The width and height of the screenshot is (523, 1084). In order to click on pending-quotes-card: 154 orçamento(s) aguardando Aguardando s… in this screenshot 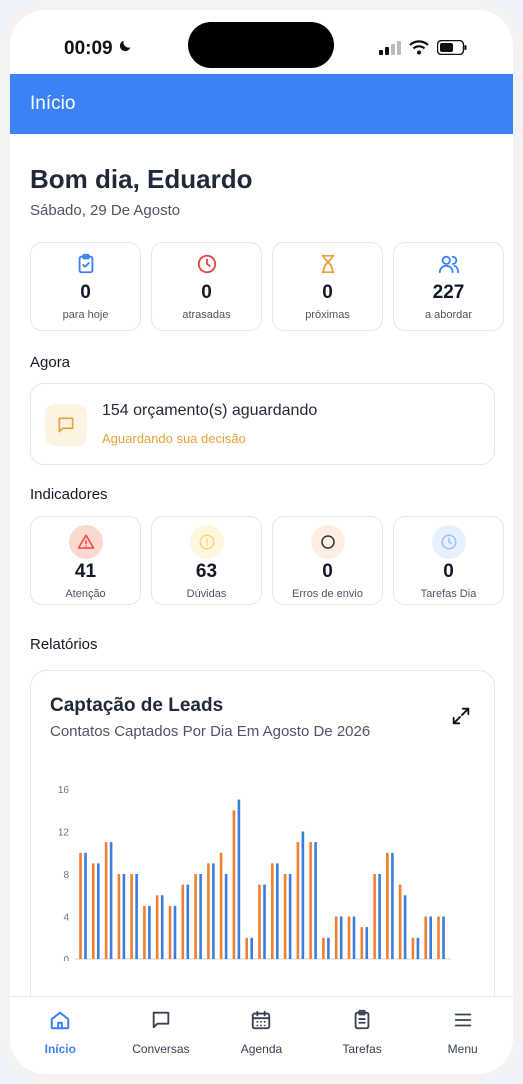, I will do `click(262, 424)`.